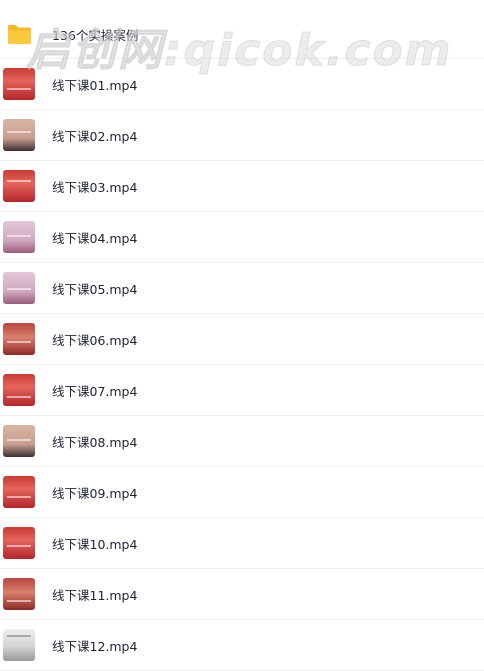 The height and width of the screenshot is (671, 484). Describe the element at coordinates (95, 35) in the screenshot. I see `folder-name: 136个实操案例` at that location.